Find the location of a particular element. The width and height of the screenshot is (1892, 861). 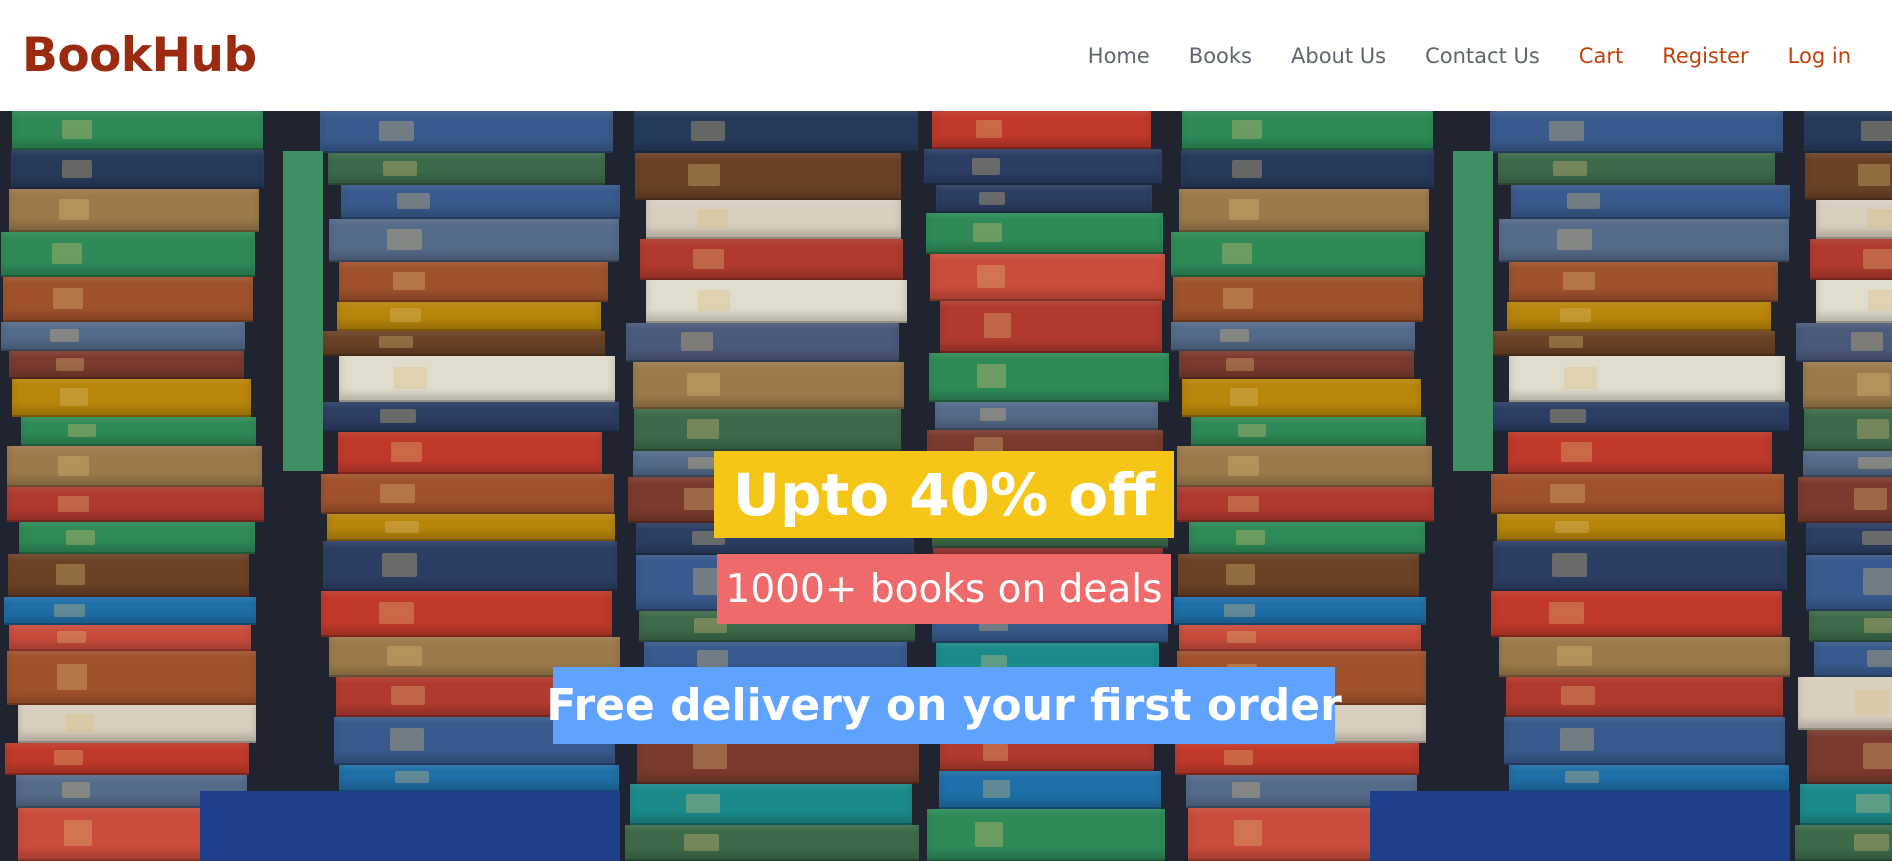

deals-banner: 1000+ books on deals is located at coordinates (944, 589).